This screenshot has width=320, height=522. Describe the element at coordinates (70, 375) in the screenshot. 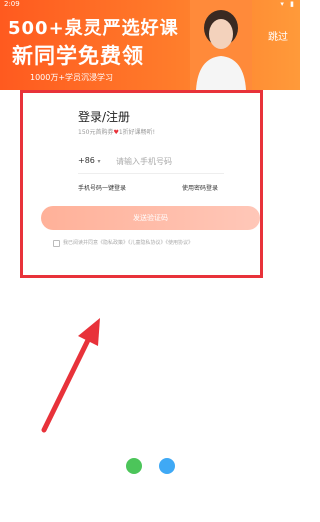

I see `red-arrow-icon` at that location.